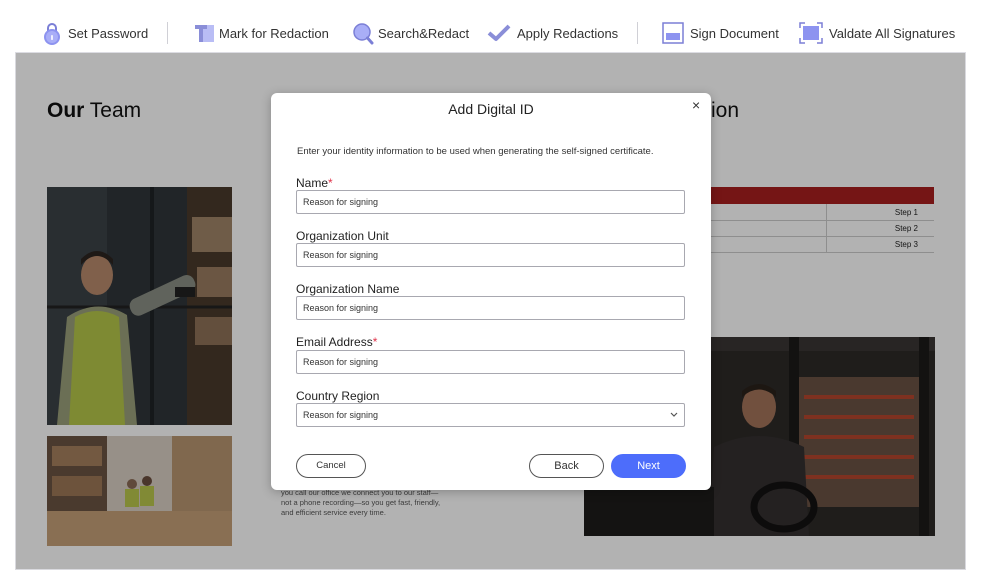 The height and width of the screenshot is (587, 982). What do you see at coordinates (490, 308) in the screenshot?
I see `organization-name-input: Reason for signing` at bounding box center [490, 308].